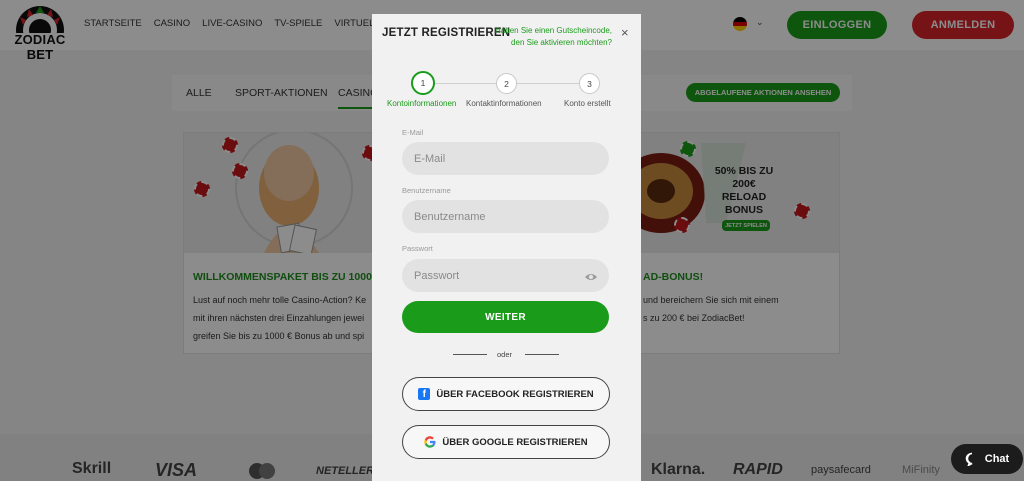  I want to click on email-field, so click(505, 158).